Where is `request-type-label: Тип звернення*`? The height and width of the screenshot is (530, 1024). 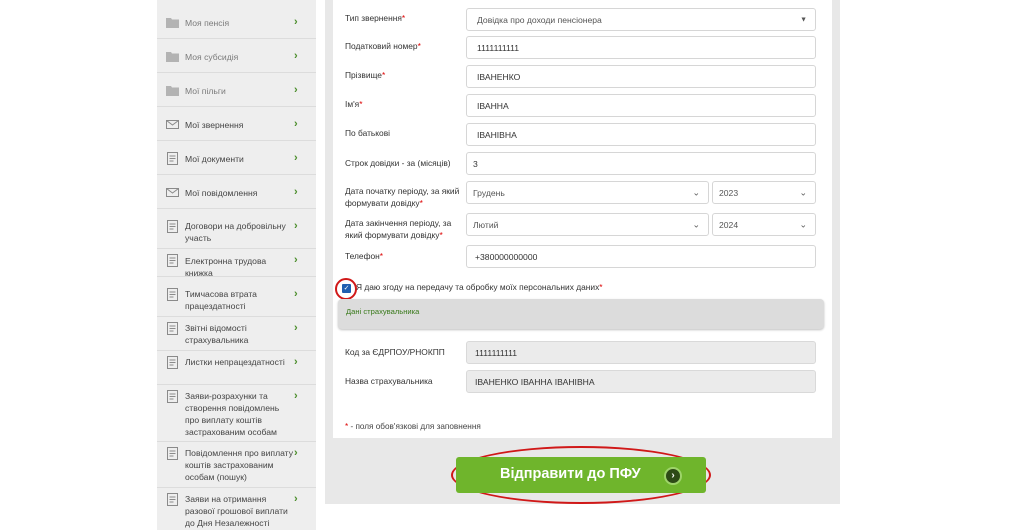 request-type-label: Тип звернення* is located at coordinates (375, 18).